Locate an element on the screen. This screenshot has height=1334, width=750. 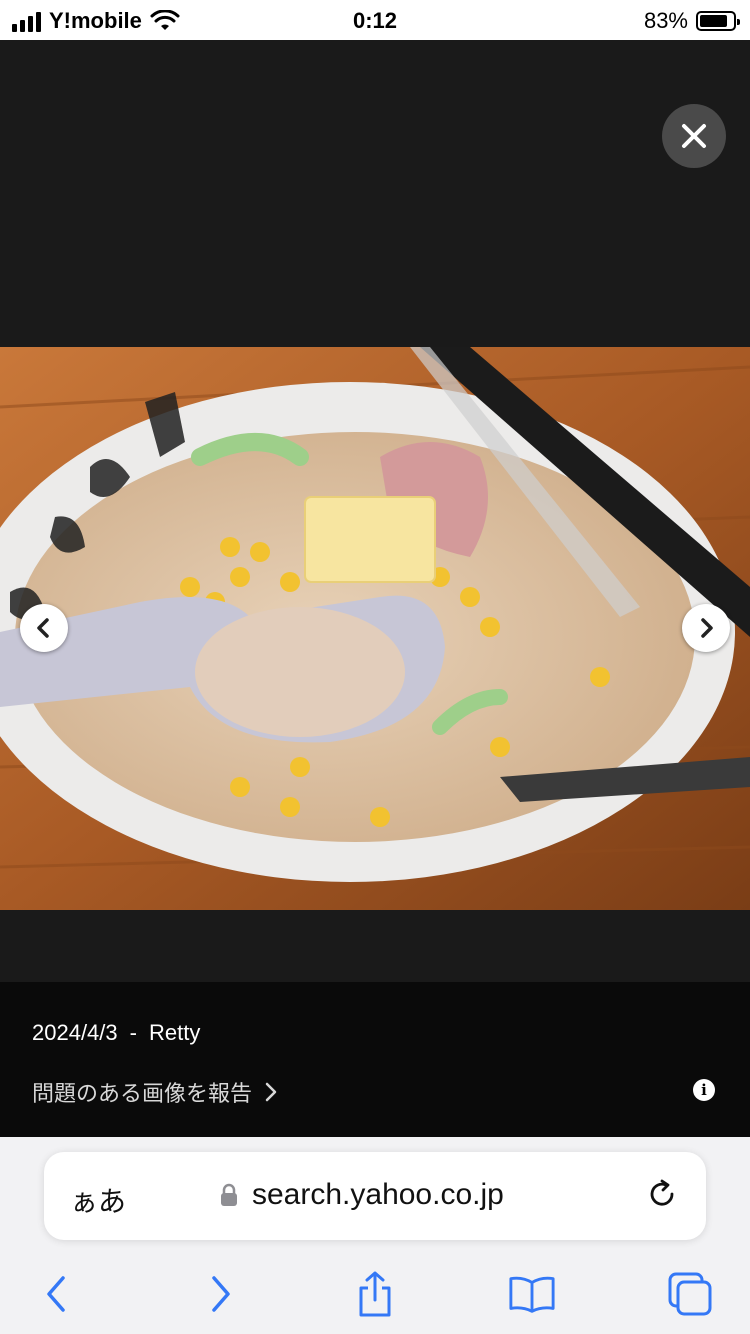
bookmarks-button is located at coordinates (532, 1294).